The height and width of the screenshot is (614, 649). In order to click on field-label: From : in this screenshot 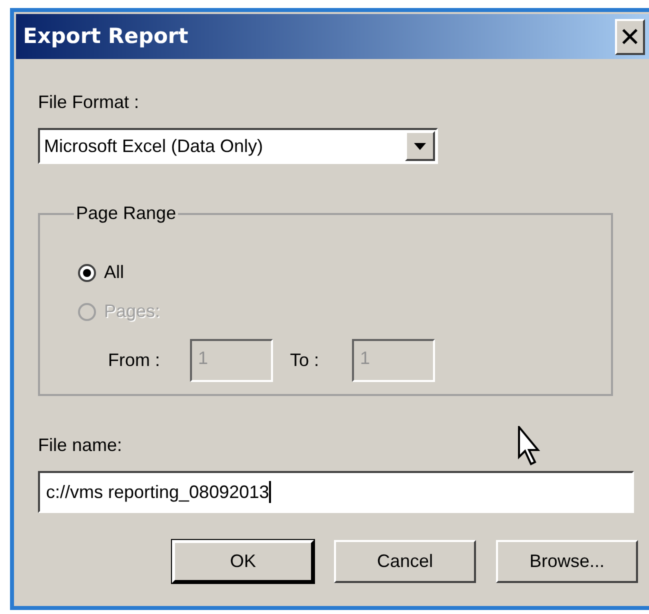, I will do `click(134, 360)`.